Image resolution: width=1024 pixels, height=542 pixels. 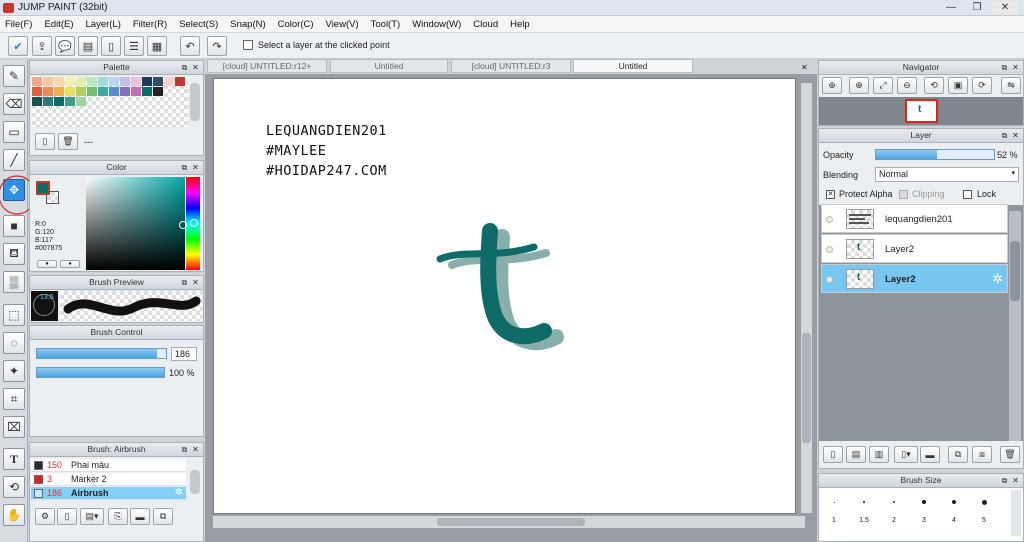 I want to click on layer-opacity-slider, so click(x=935, y=154).